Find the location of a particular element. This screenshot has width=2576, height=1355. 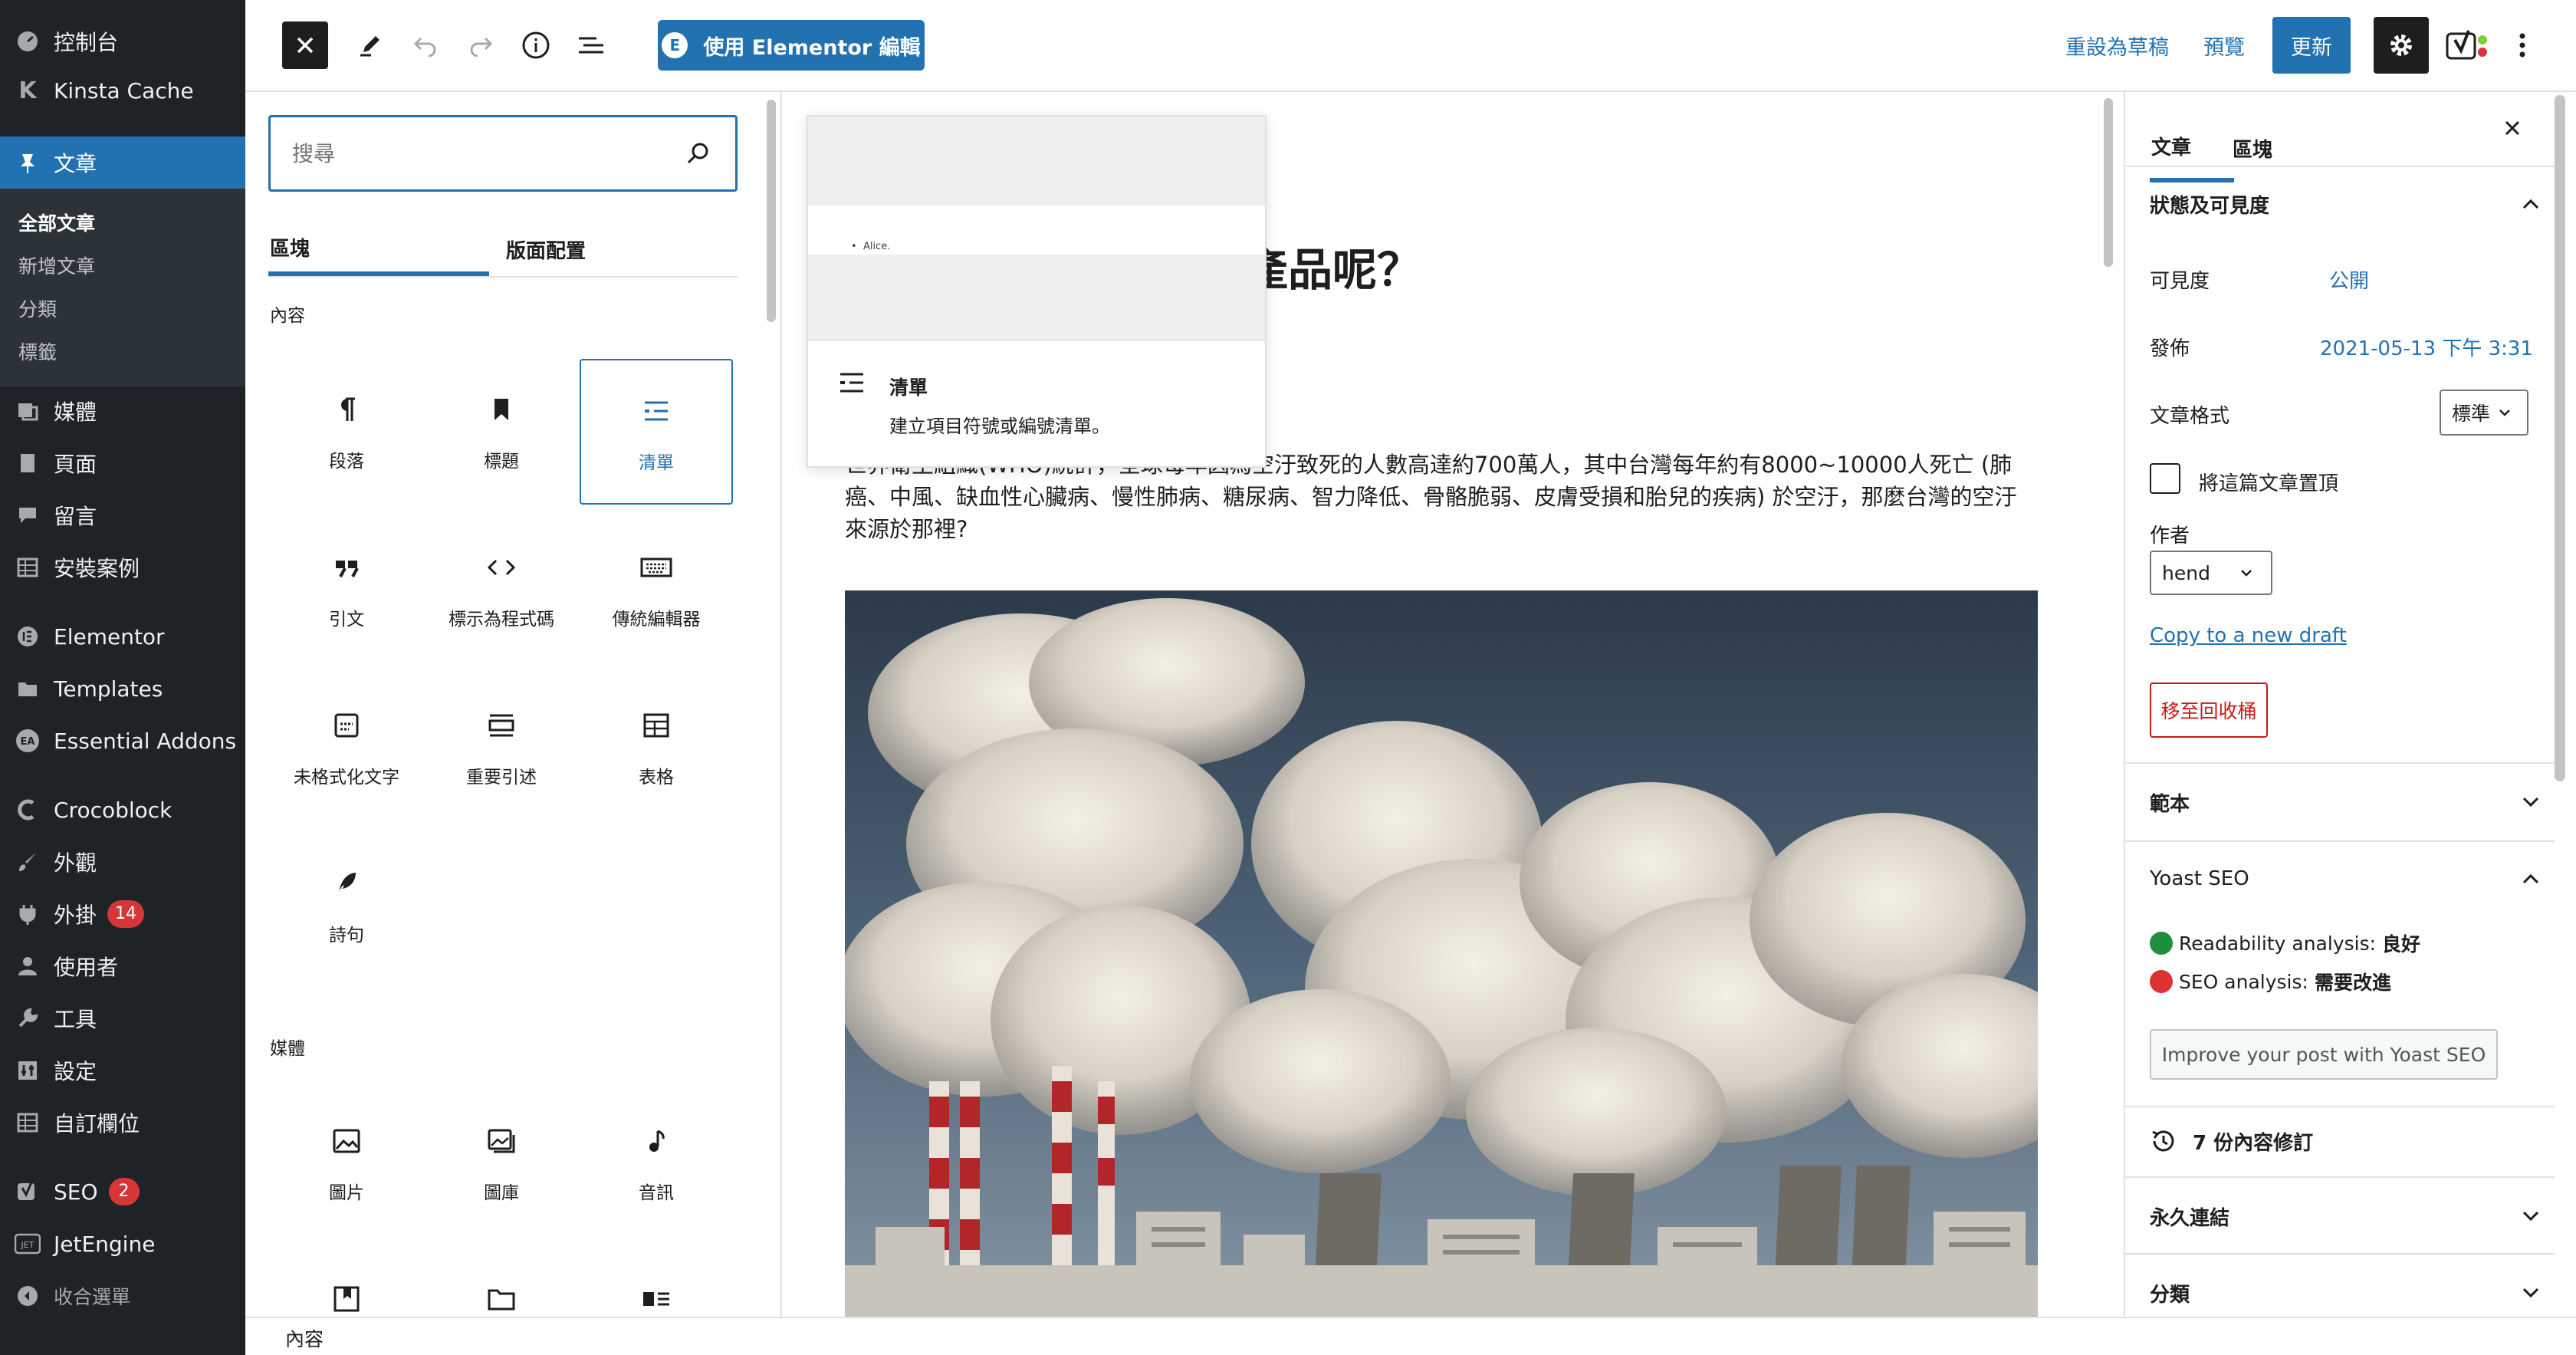

dashboard-icon is located at coordinates (28, 41).